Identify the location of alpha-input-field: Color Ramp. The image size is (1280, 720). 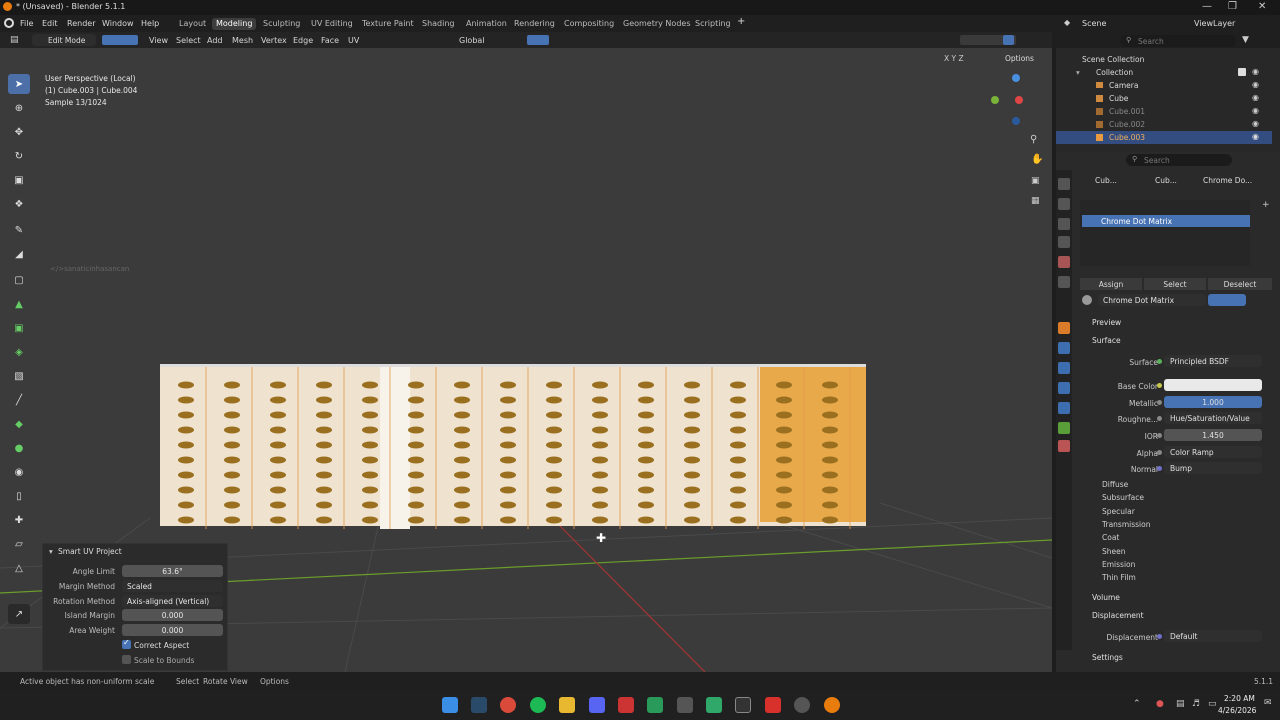
(1213, 452).